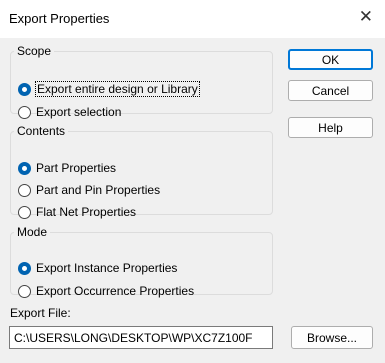 The width and height of the screenshot is (385, 363). I want to click on radio-part-properties: Part Properties, so click(67, 168).